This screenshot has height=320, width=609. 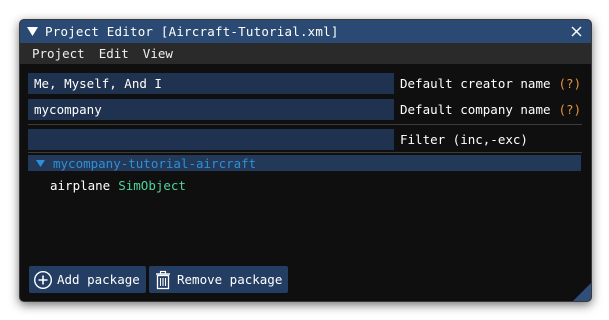 What do you see at coordinates (58, 53) in the screenshot?
I see `menu-project: Project` at bounding box center [58, 53].